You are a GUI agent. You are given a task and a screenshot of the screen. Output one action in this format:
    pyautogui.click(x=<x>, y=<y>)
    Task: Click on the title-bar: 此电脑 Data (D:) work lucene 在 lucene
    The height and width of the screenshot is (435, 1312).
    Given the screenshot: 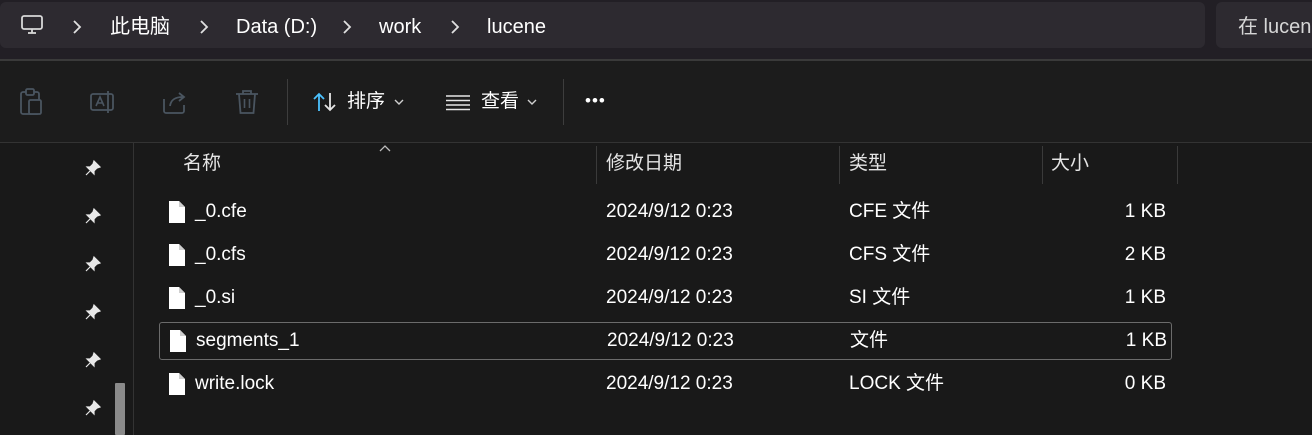 What is the action you would take?
    pyautogui.click(x=656, y=30)
    